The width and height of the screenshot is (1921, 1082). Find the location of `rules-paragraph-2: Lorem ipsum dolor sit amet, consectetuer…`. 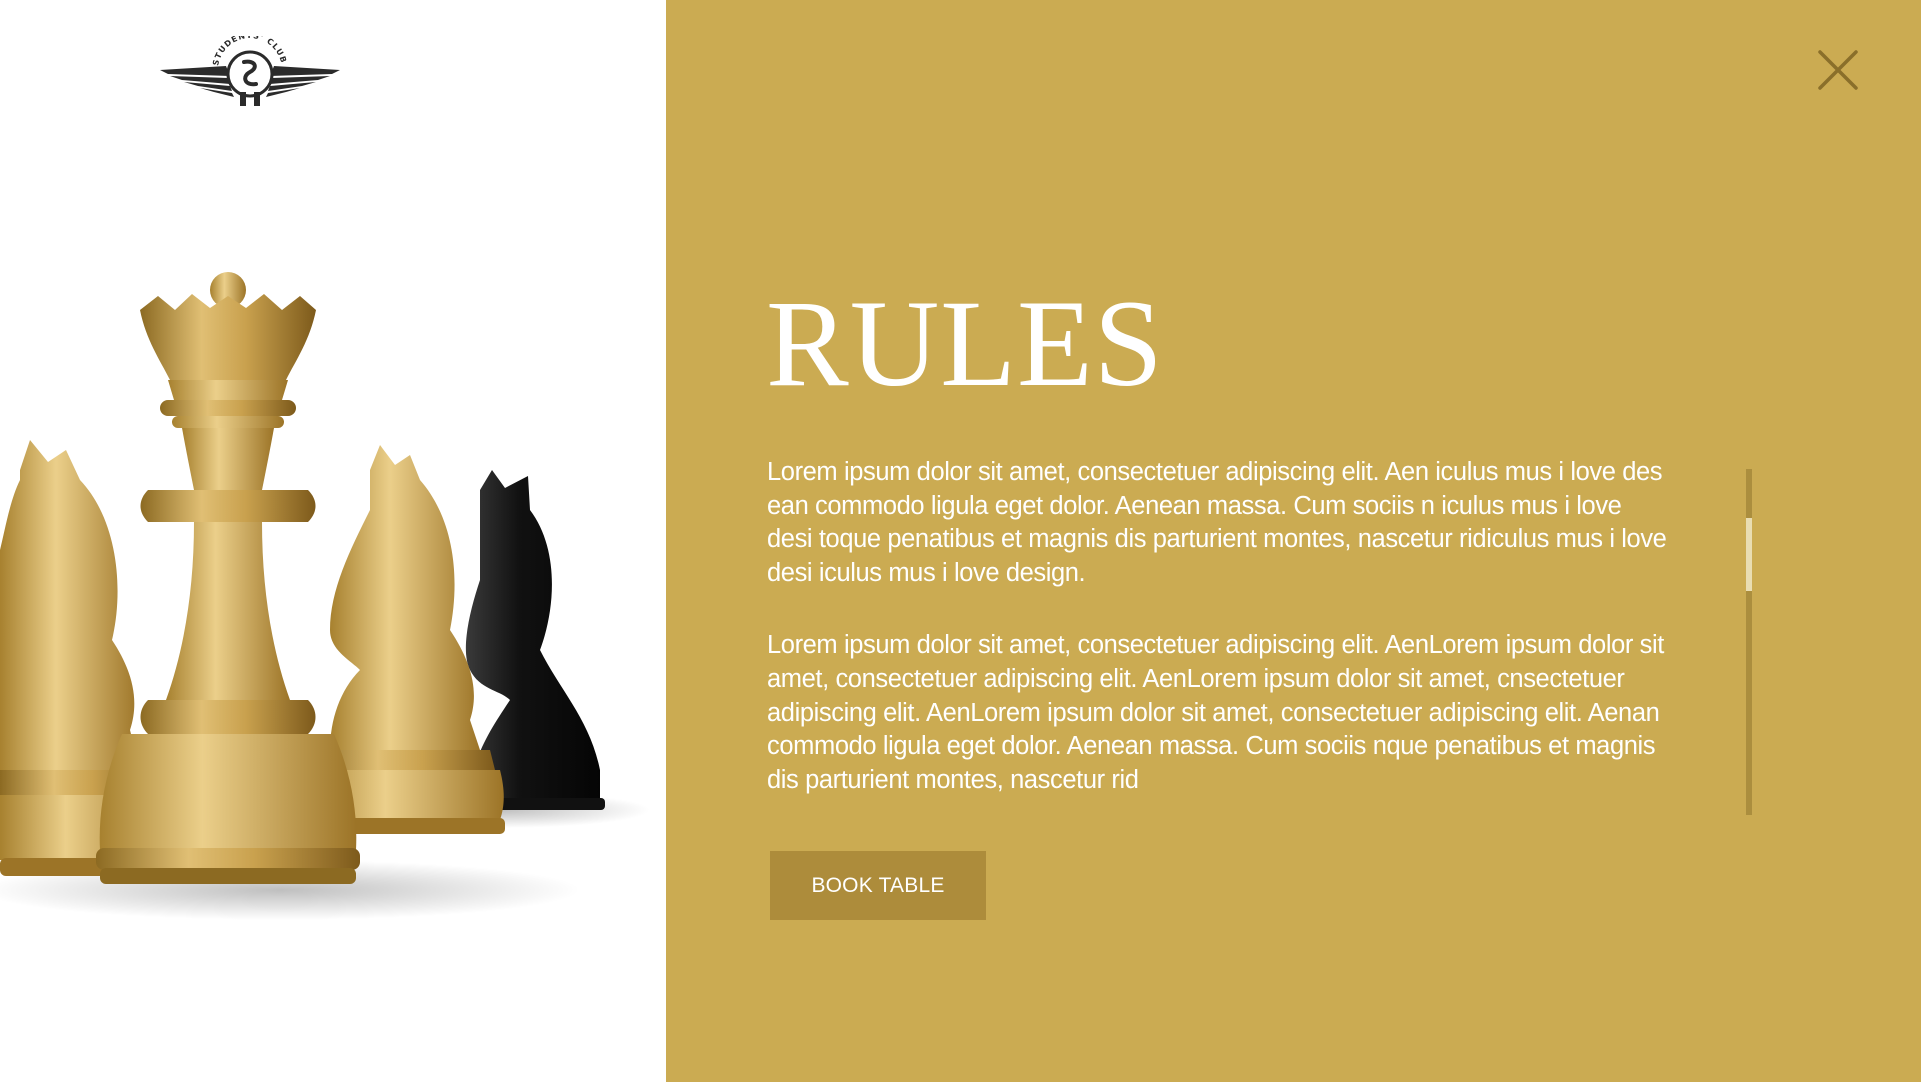

rules-paragraph-2: Lorem ipsum dolor sit amet, consectetuer… is located at coordinates (1215, 712).